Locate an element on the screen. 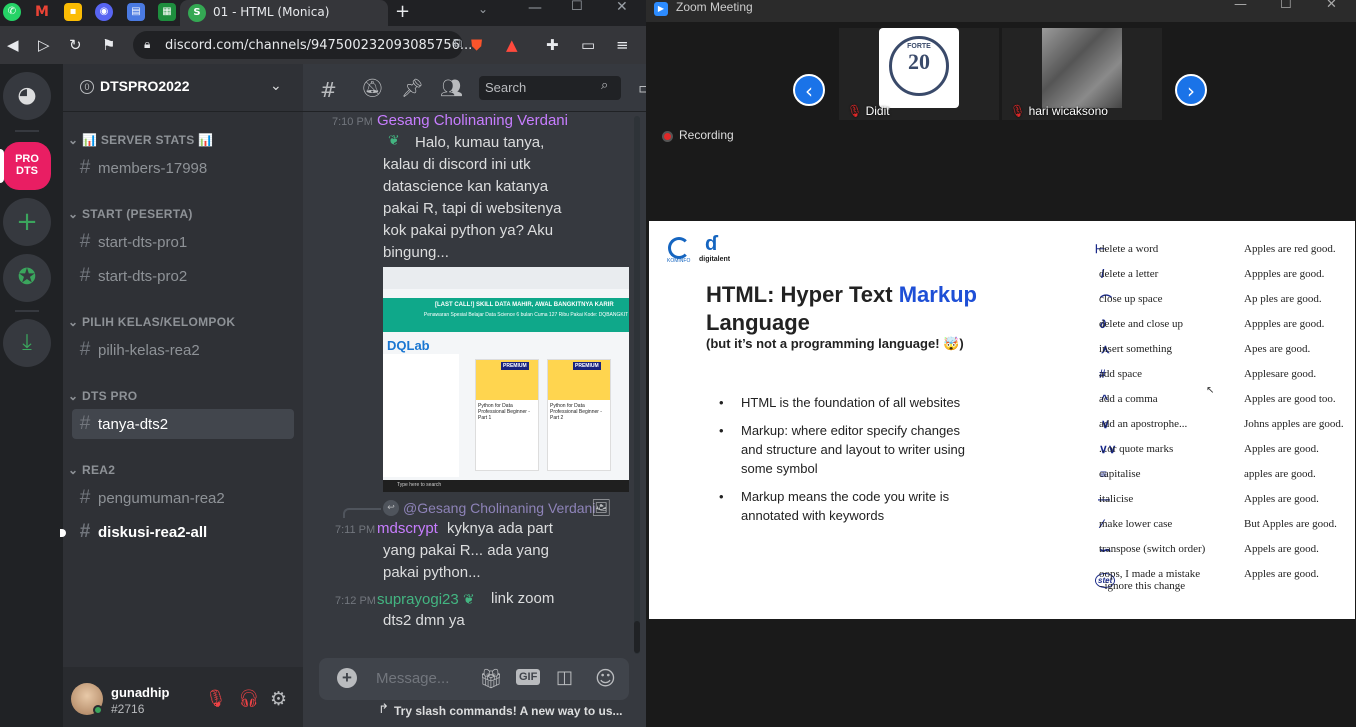 The image size is (1356, 727). back-icon: ◀ is located at coordinates (13, 45).